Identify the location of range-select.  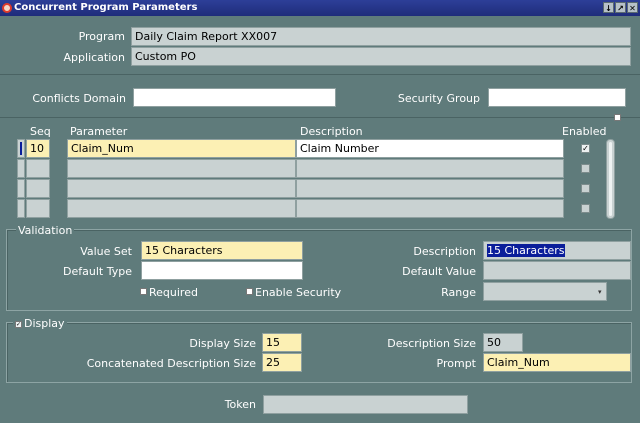
(545, 291).